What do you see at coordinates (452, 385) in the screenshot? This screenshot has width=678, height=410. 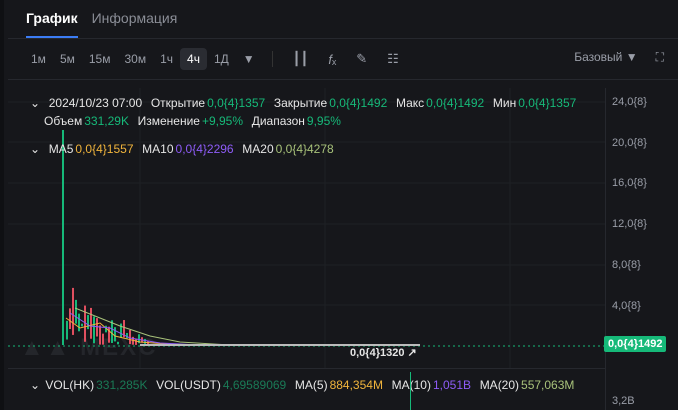 I see `vol-ma10-value: 1,051B` at bounding box center [452, 385].